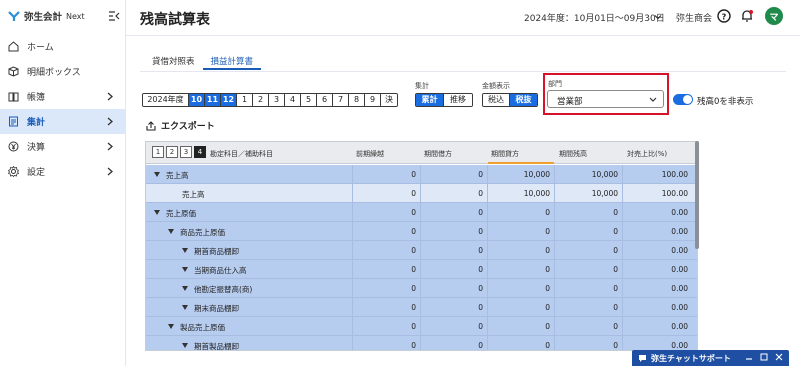 The height and width of the screenshot is (366, 800). What do you see at coordinates (186, 152) in the screenshot?
I see `level-button-3: 3` at bounding box center [186, 152].